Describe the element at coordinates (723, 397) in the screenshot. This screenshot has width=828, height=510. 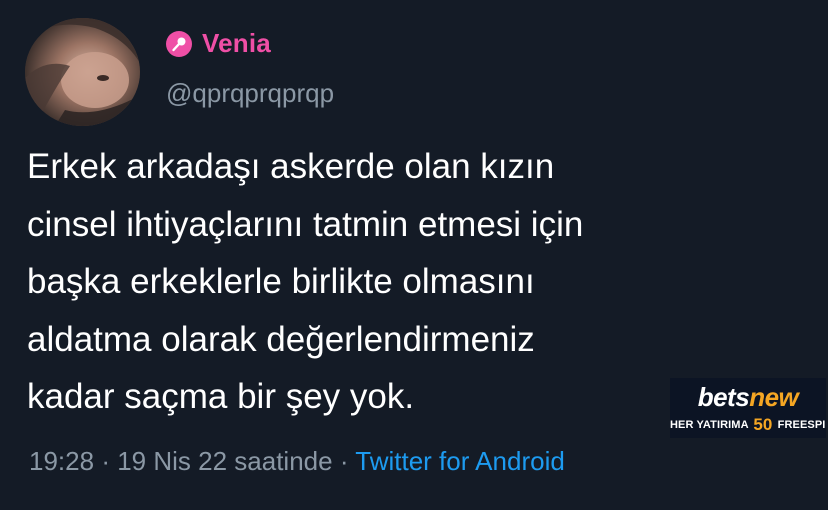
I see `ad-logo-prefix: bets` at that location.